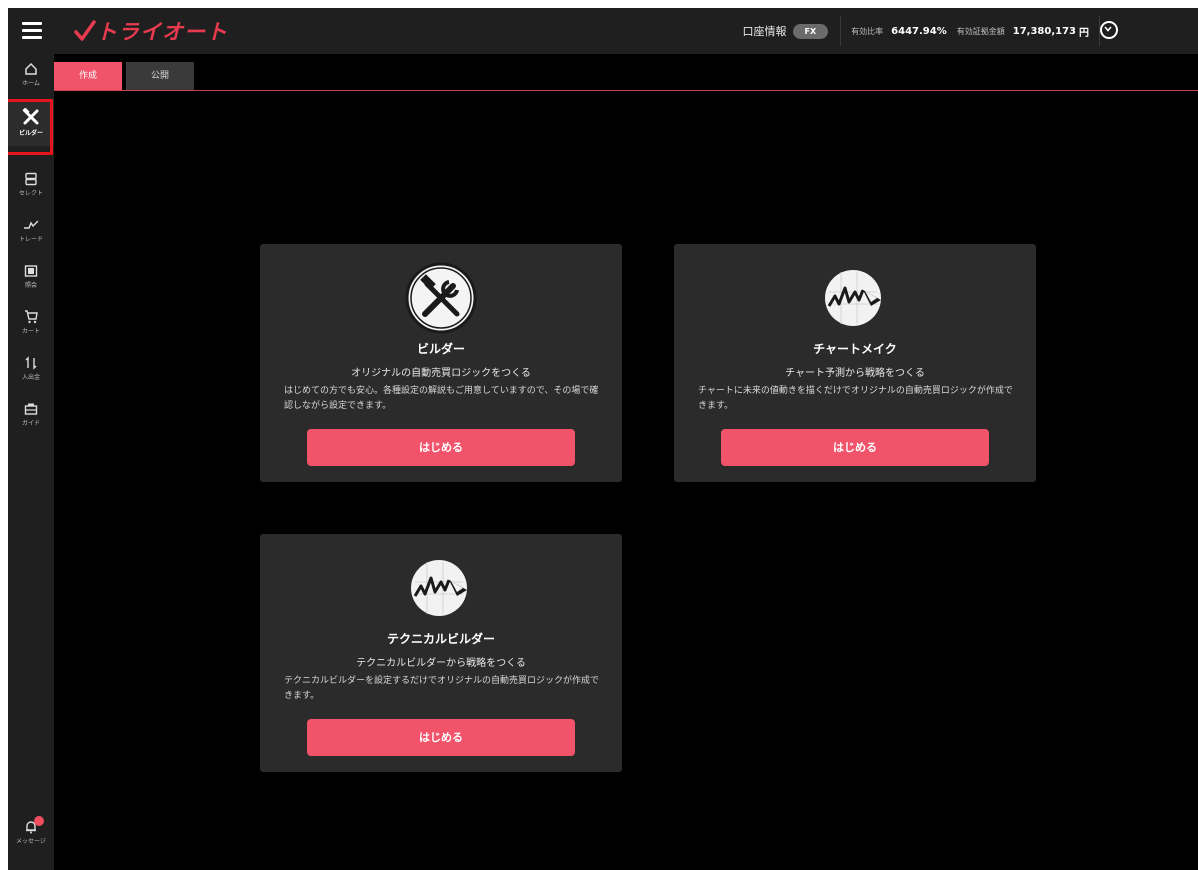 This screenshot has height=870, width=1198. Describe the element at coordinates (441, 373) in the screenshot. I see `card-subtitle: オリジナルの自動売買ロジックをつくる` at that location.